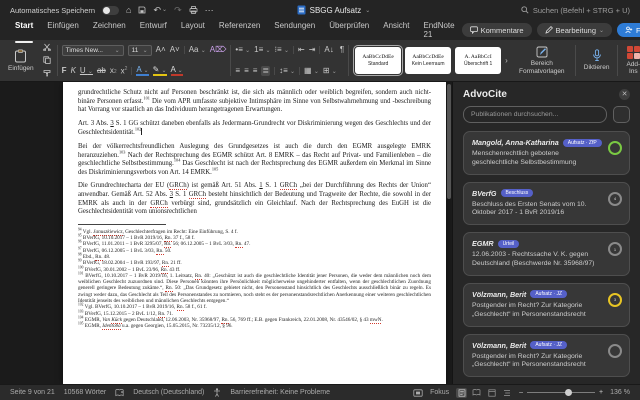 The height and width of the screenshot is (400, 640). Describe the element at coordinates (32, 392) in the screenshot. I see `page-indicator: Seite 9 von 21` at that location.